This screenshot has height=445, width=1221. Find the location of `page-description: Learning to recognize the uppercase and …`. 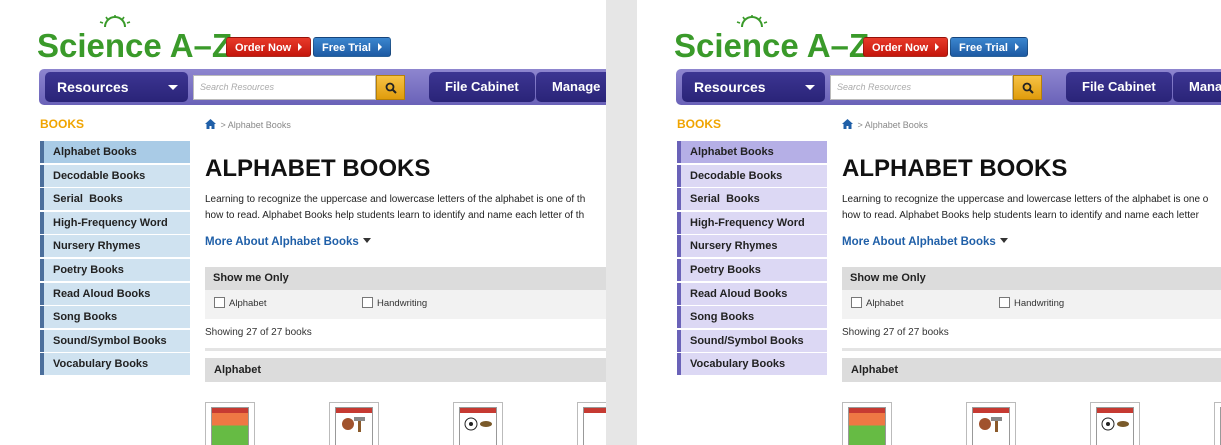

page-description: Learning to recognize the uppercase and … is located at coordinates (405, 207).